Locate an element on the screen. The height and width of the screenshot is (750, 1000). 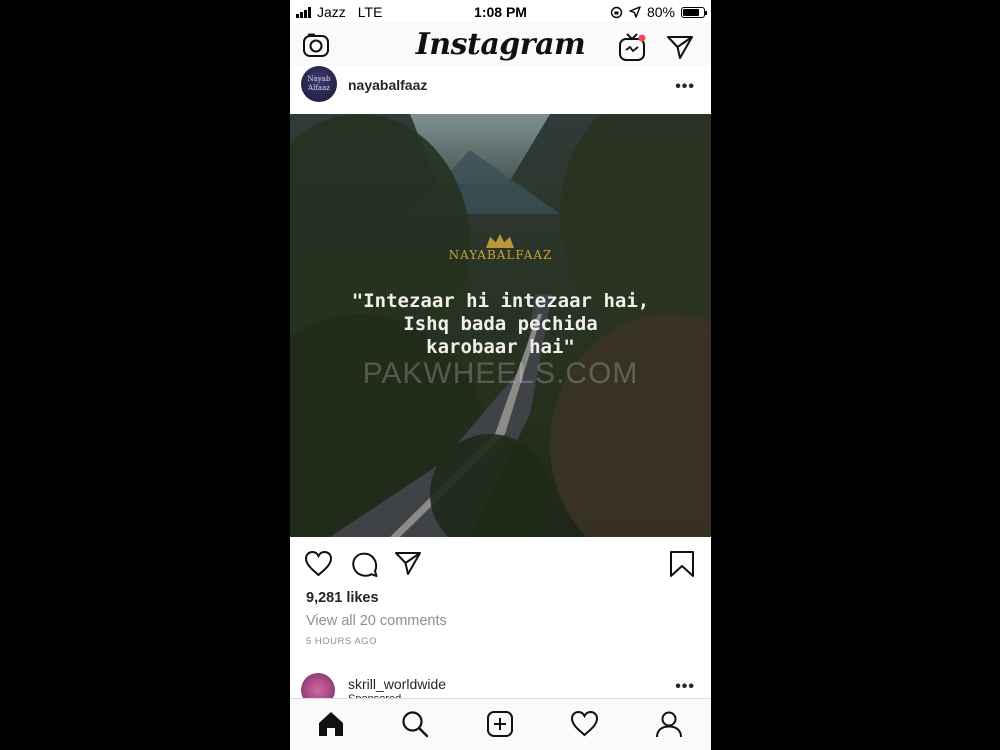
status-bar: Jazz LTE 1:08 PM 80% is located at coordinates (500, 11).